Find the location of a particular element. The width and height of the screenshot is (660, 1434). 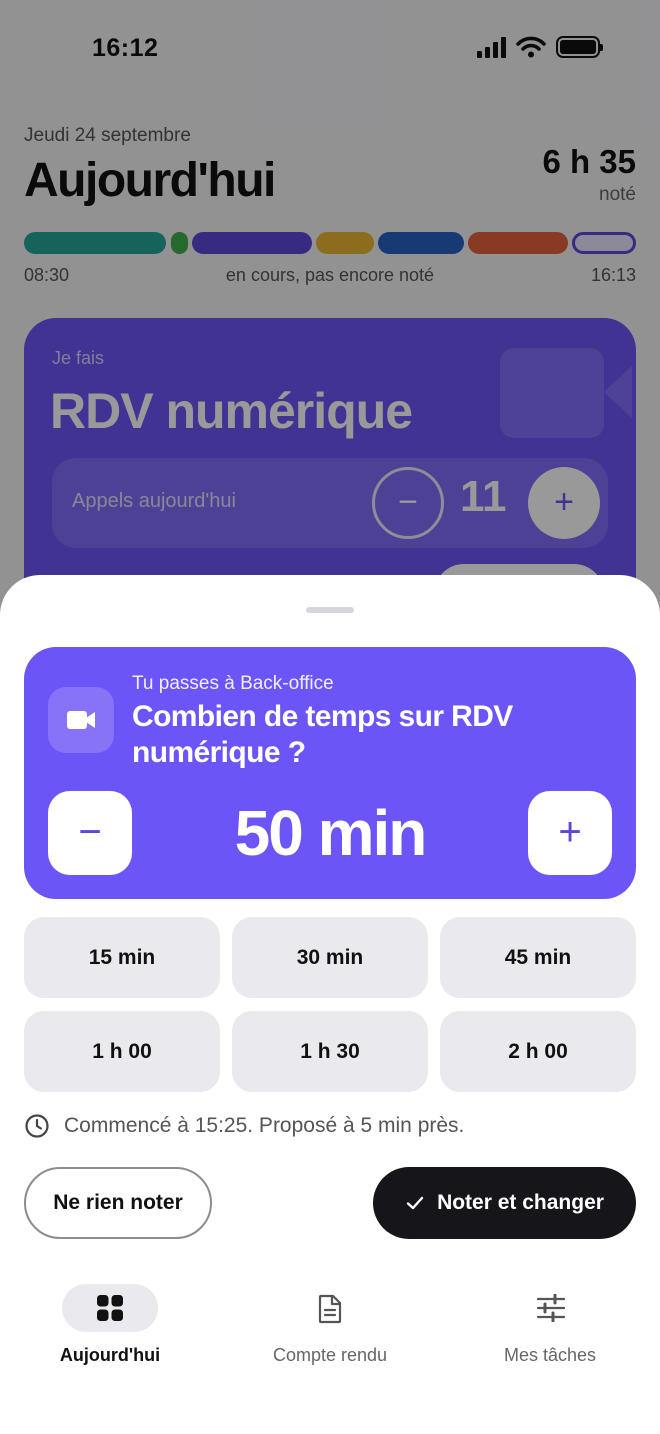

preset-30-min: 30 min is located at coordinates (330, 957).